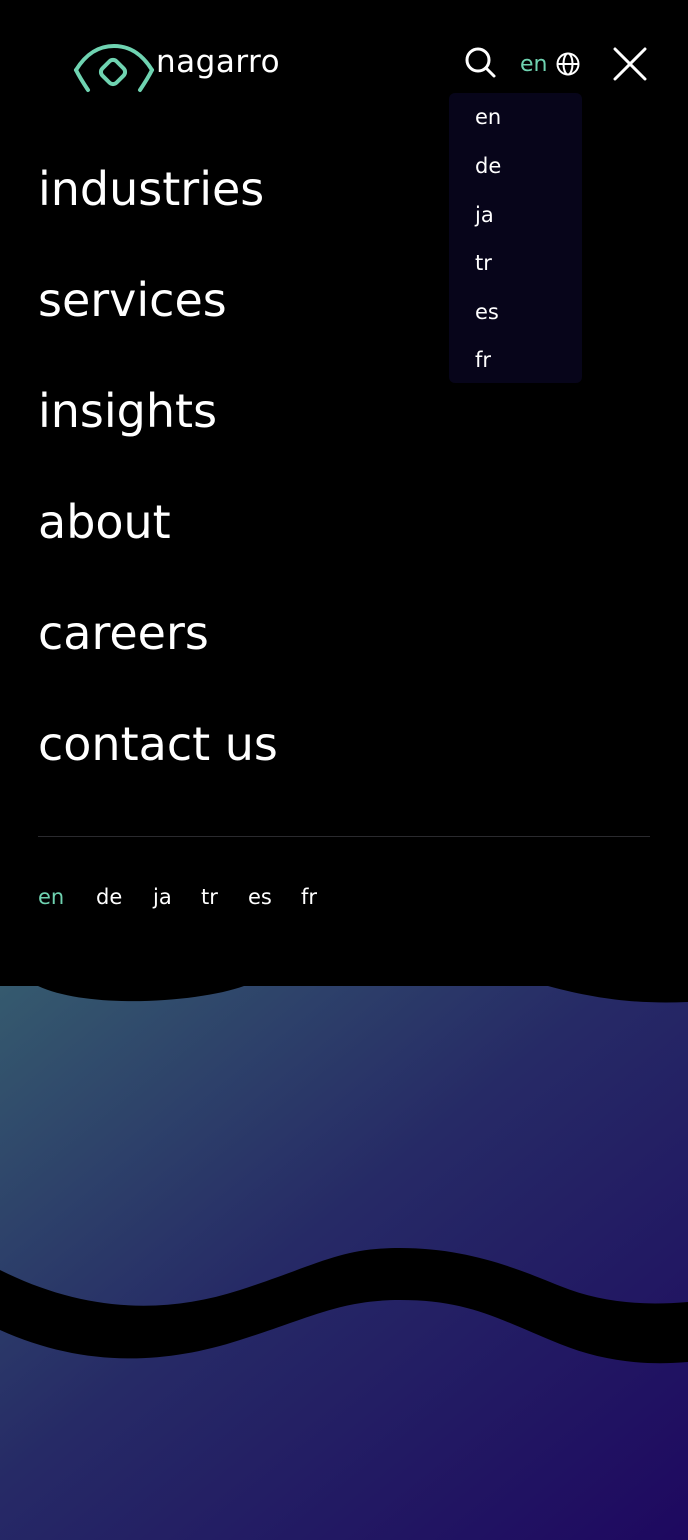  I want to click on nav-item-about: about, so click(104, 522).